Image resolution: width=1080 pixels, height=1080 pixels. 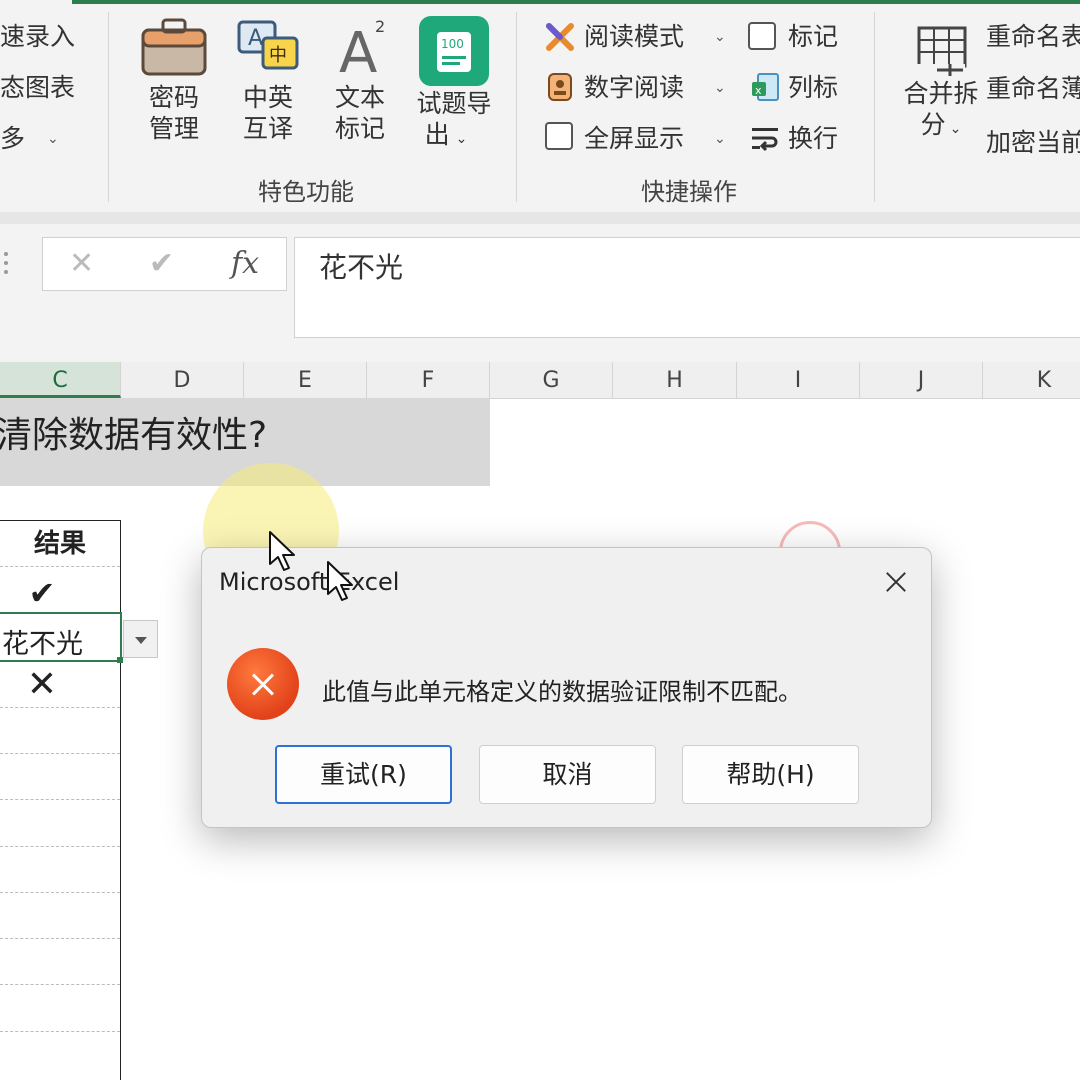 What do you see at coordinates (358, 49) in the screenshot?
I see `text-mark-glyph: A` at bounding box center [358, 49].